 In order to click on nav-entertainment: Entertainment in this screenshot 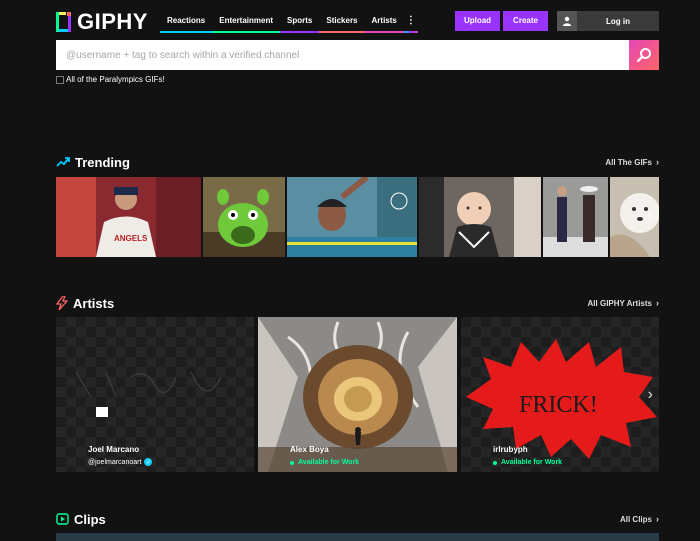, I will do `click(246, 22)`.